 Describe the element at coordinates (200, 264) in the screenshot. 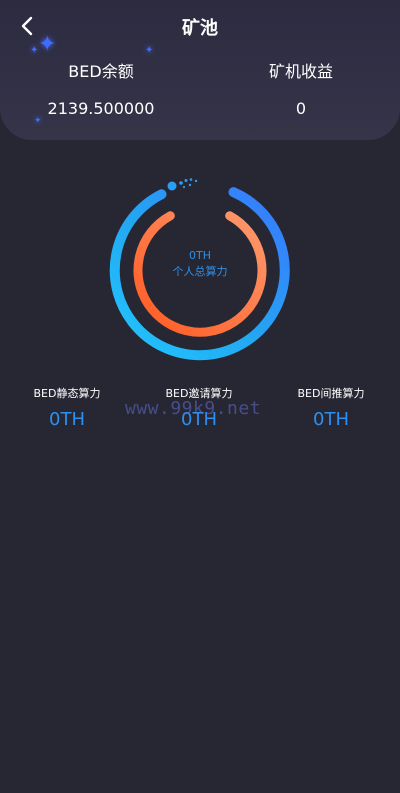

I see `gauge-center: 0TH 个人总算力` at that location.